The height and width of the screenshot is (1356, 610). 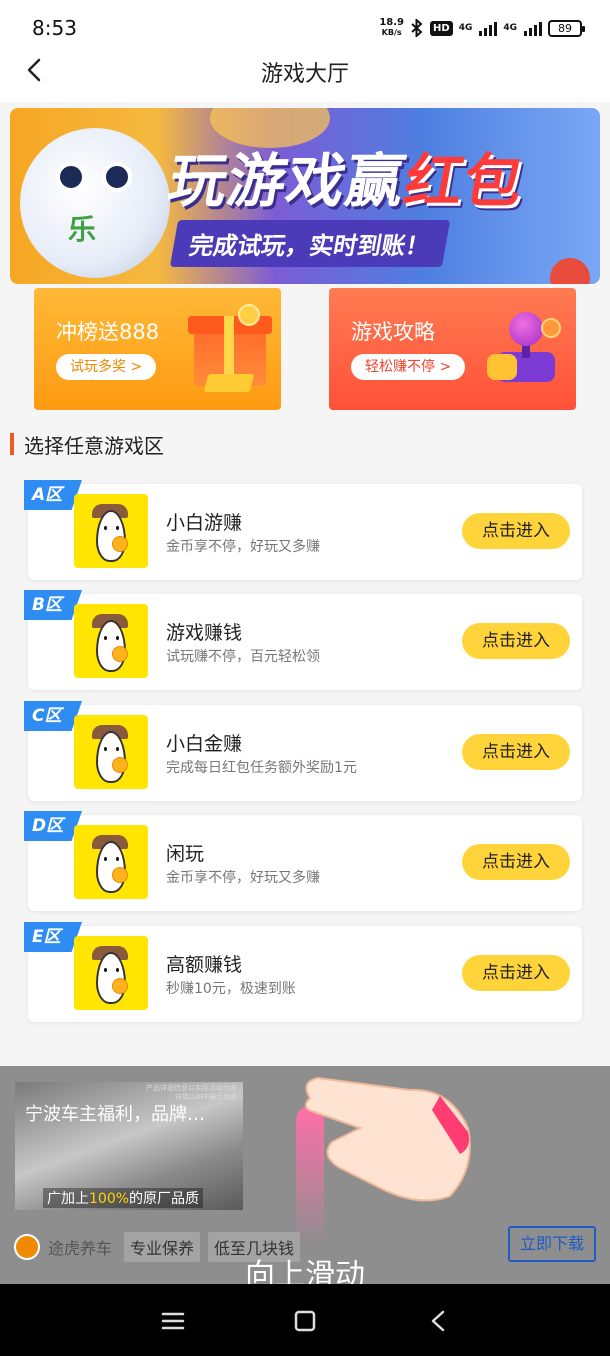 I want to click on page-title: 游戏大厅, so click(x=304, y=74).